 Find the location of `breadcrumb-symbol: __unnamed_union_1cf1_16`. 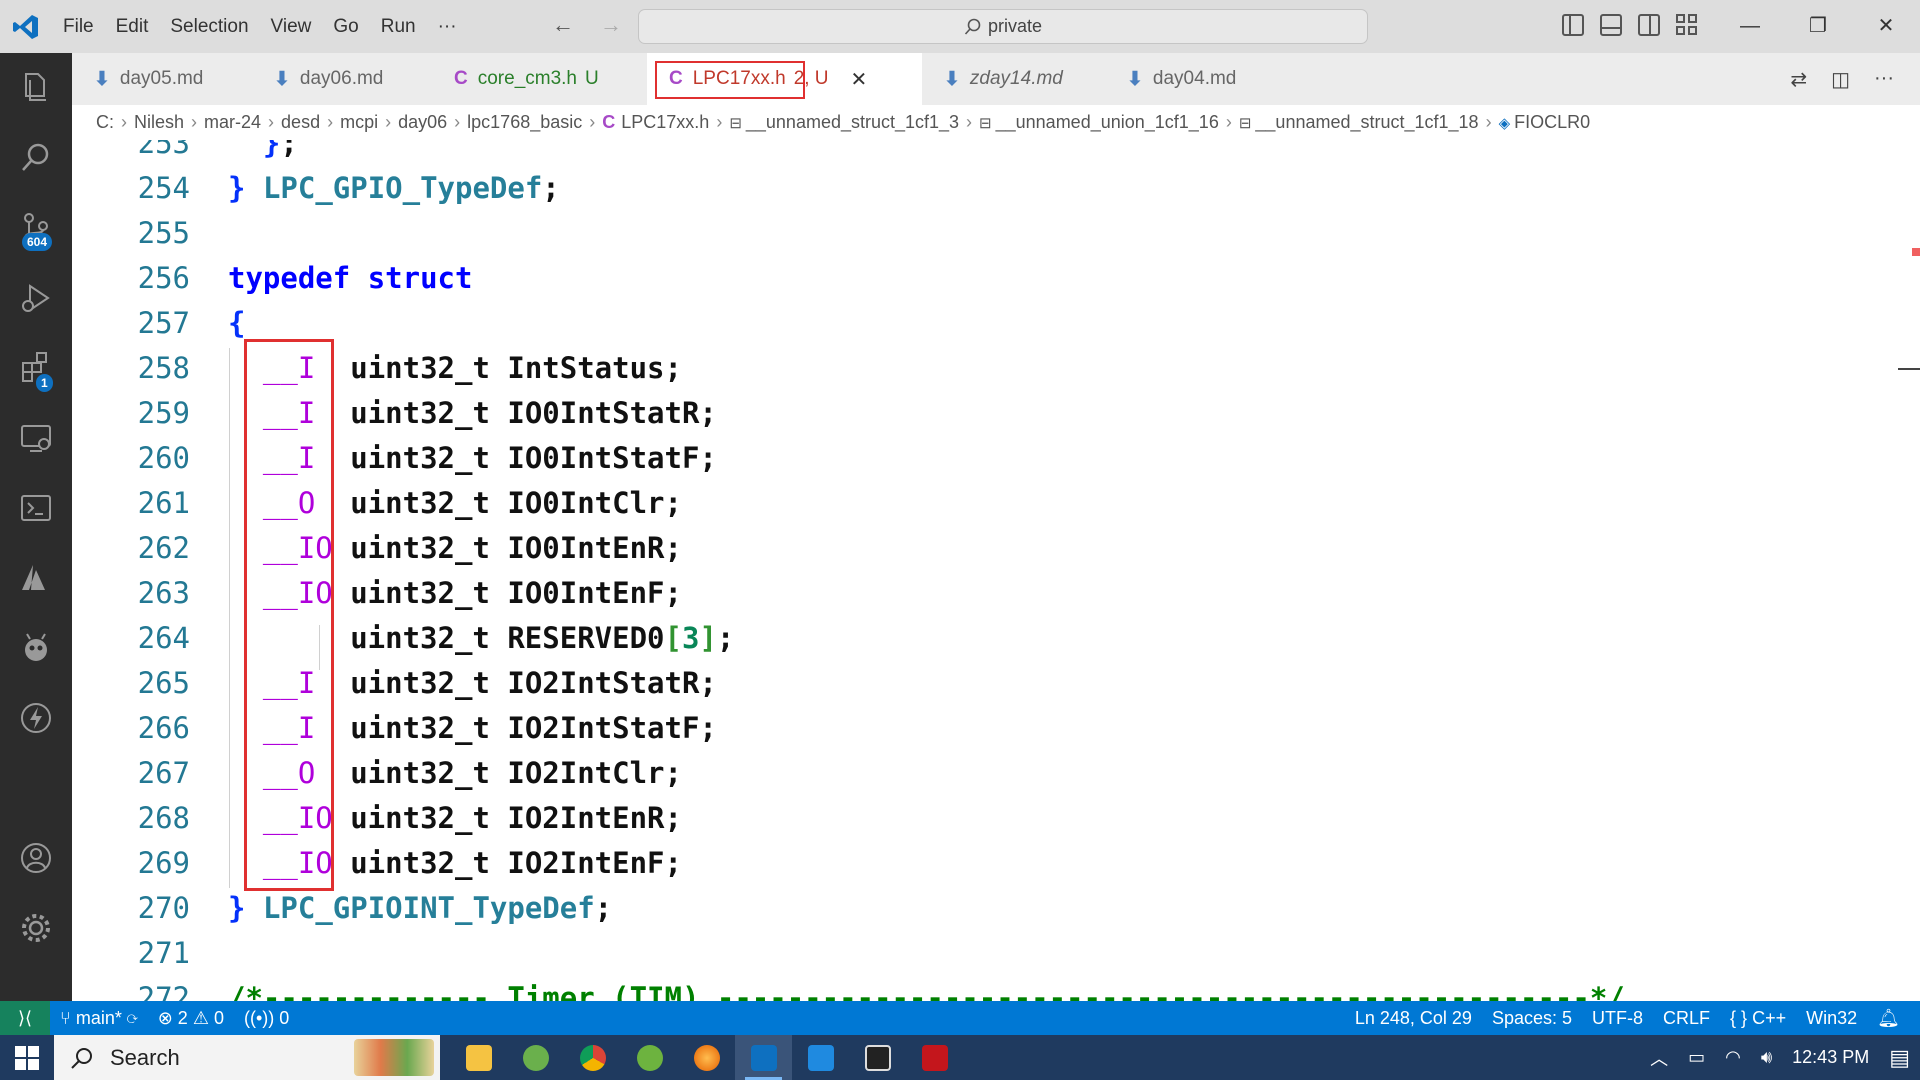

breadcrumb-symbol: __unnamed_union_1cf1_16 is located at coordinates (1107, 122).